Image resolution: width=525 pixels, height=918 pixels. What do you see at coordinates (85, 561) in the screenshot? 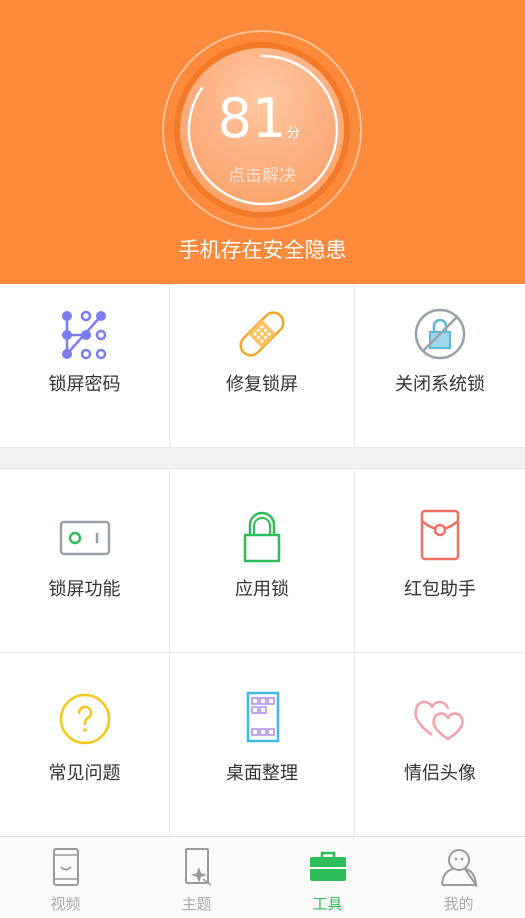
I see `tool-lock-features: 锁屏功能` at bounding box center [85, 561].